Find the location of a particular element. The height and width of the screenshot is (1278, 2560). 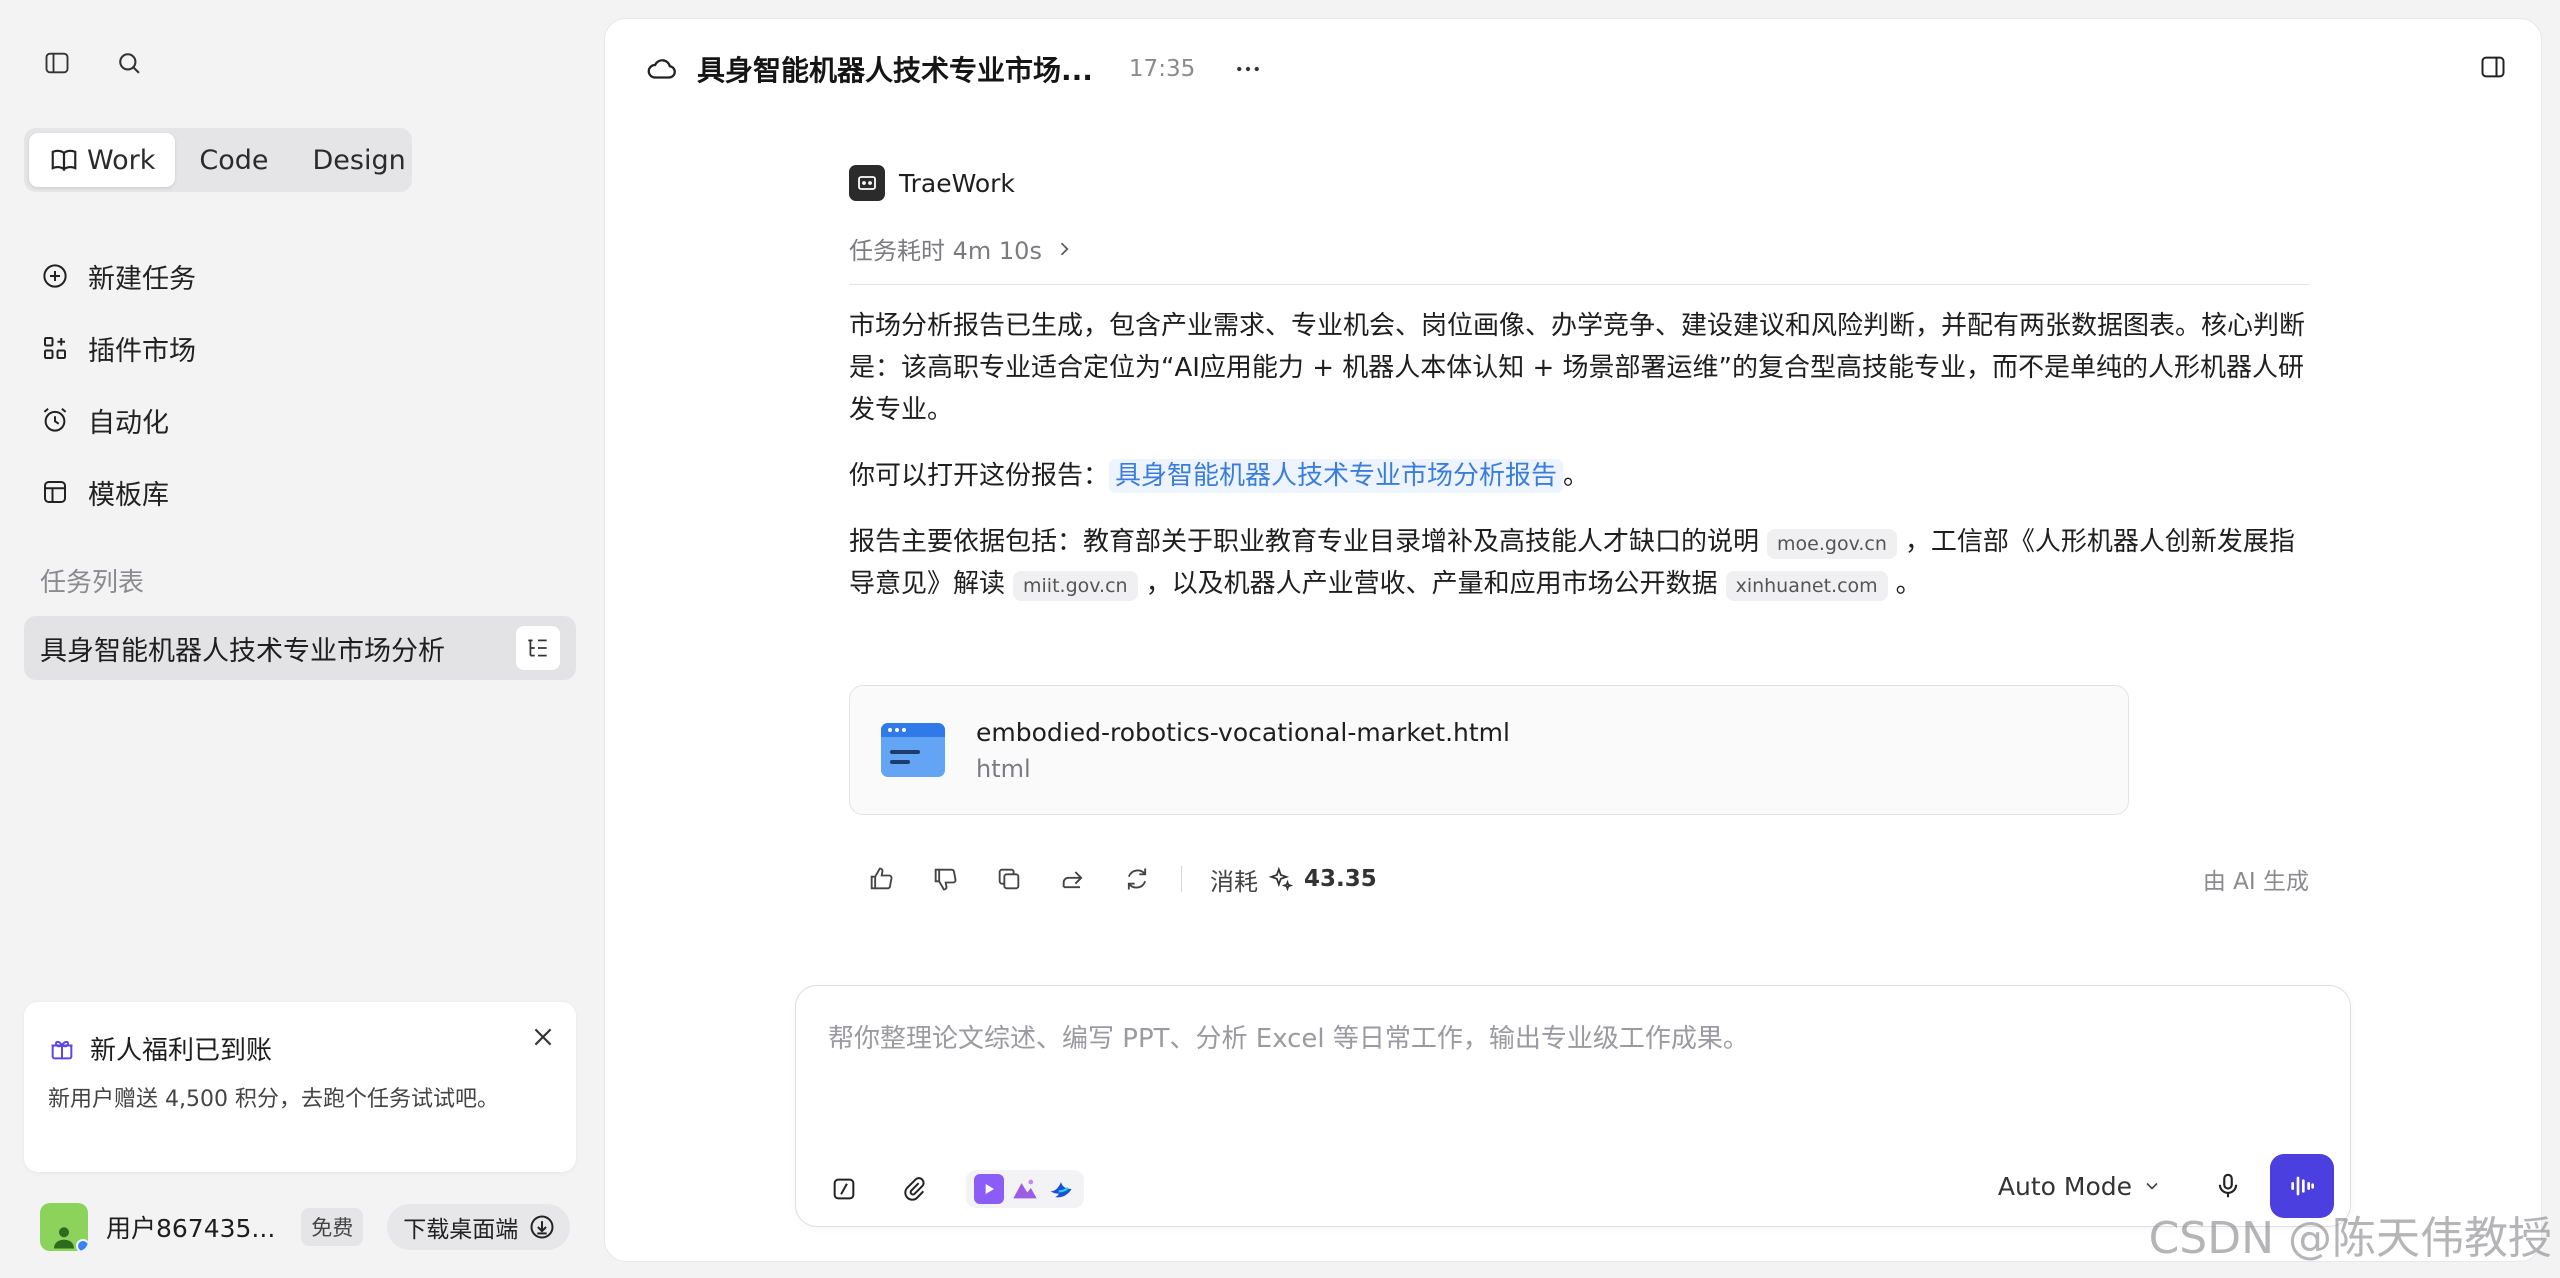

list-tree-icon is located at coordinates (537, 648).